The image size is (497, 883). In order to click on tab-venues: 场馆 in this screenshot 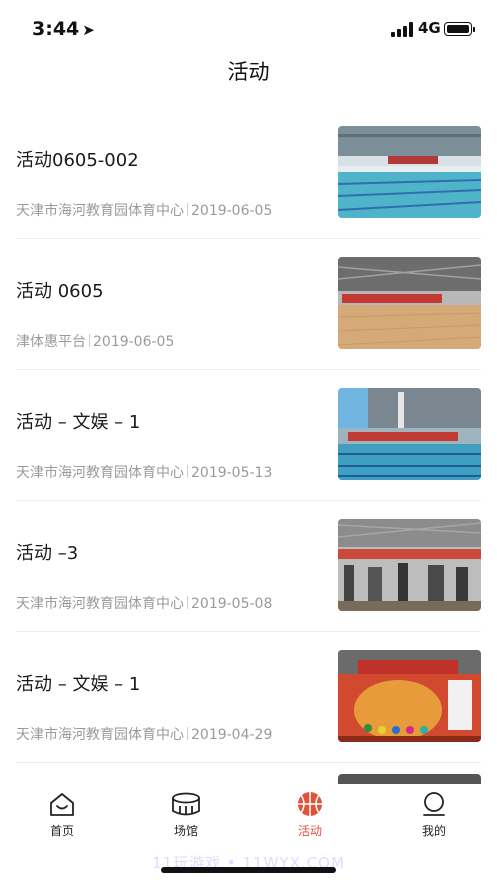, I will do `click(186, 817)`.